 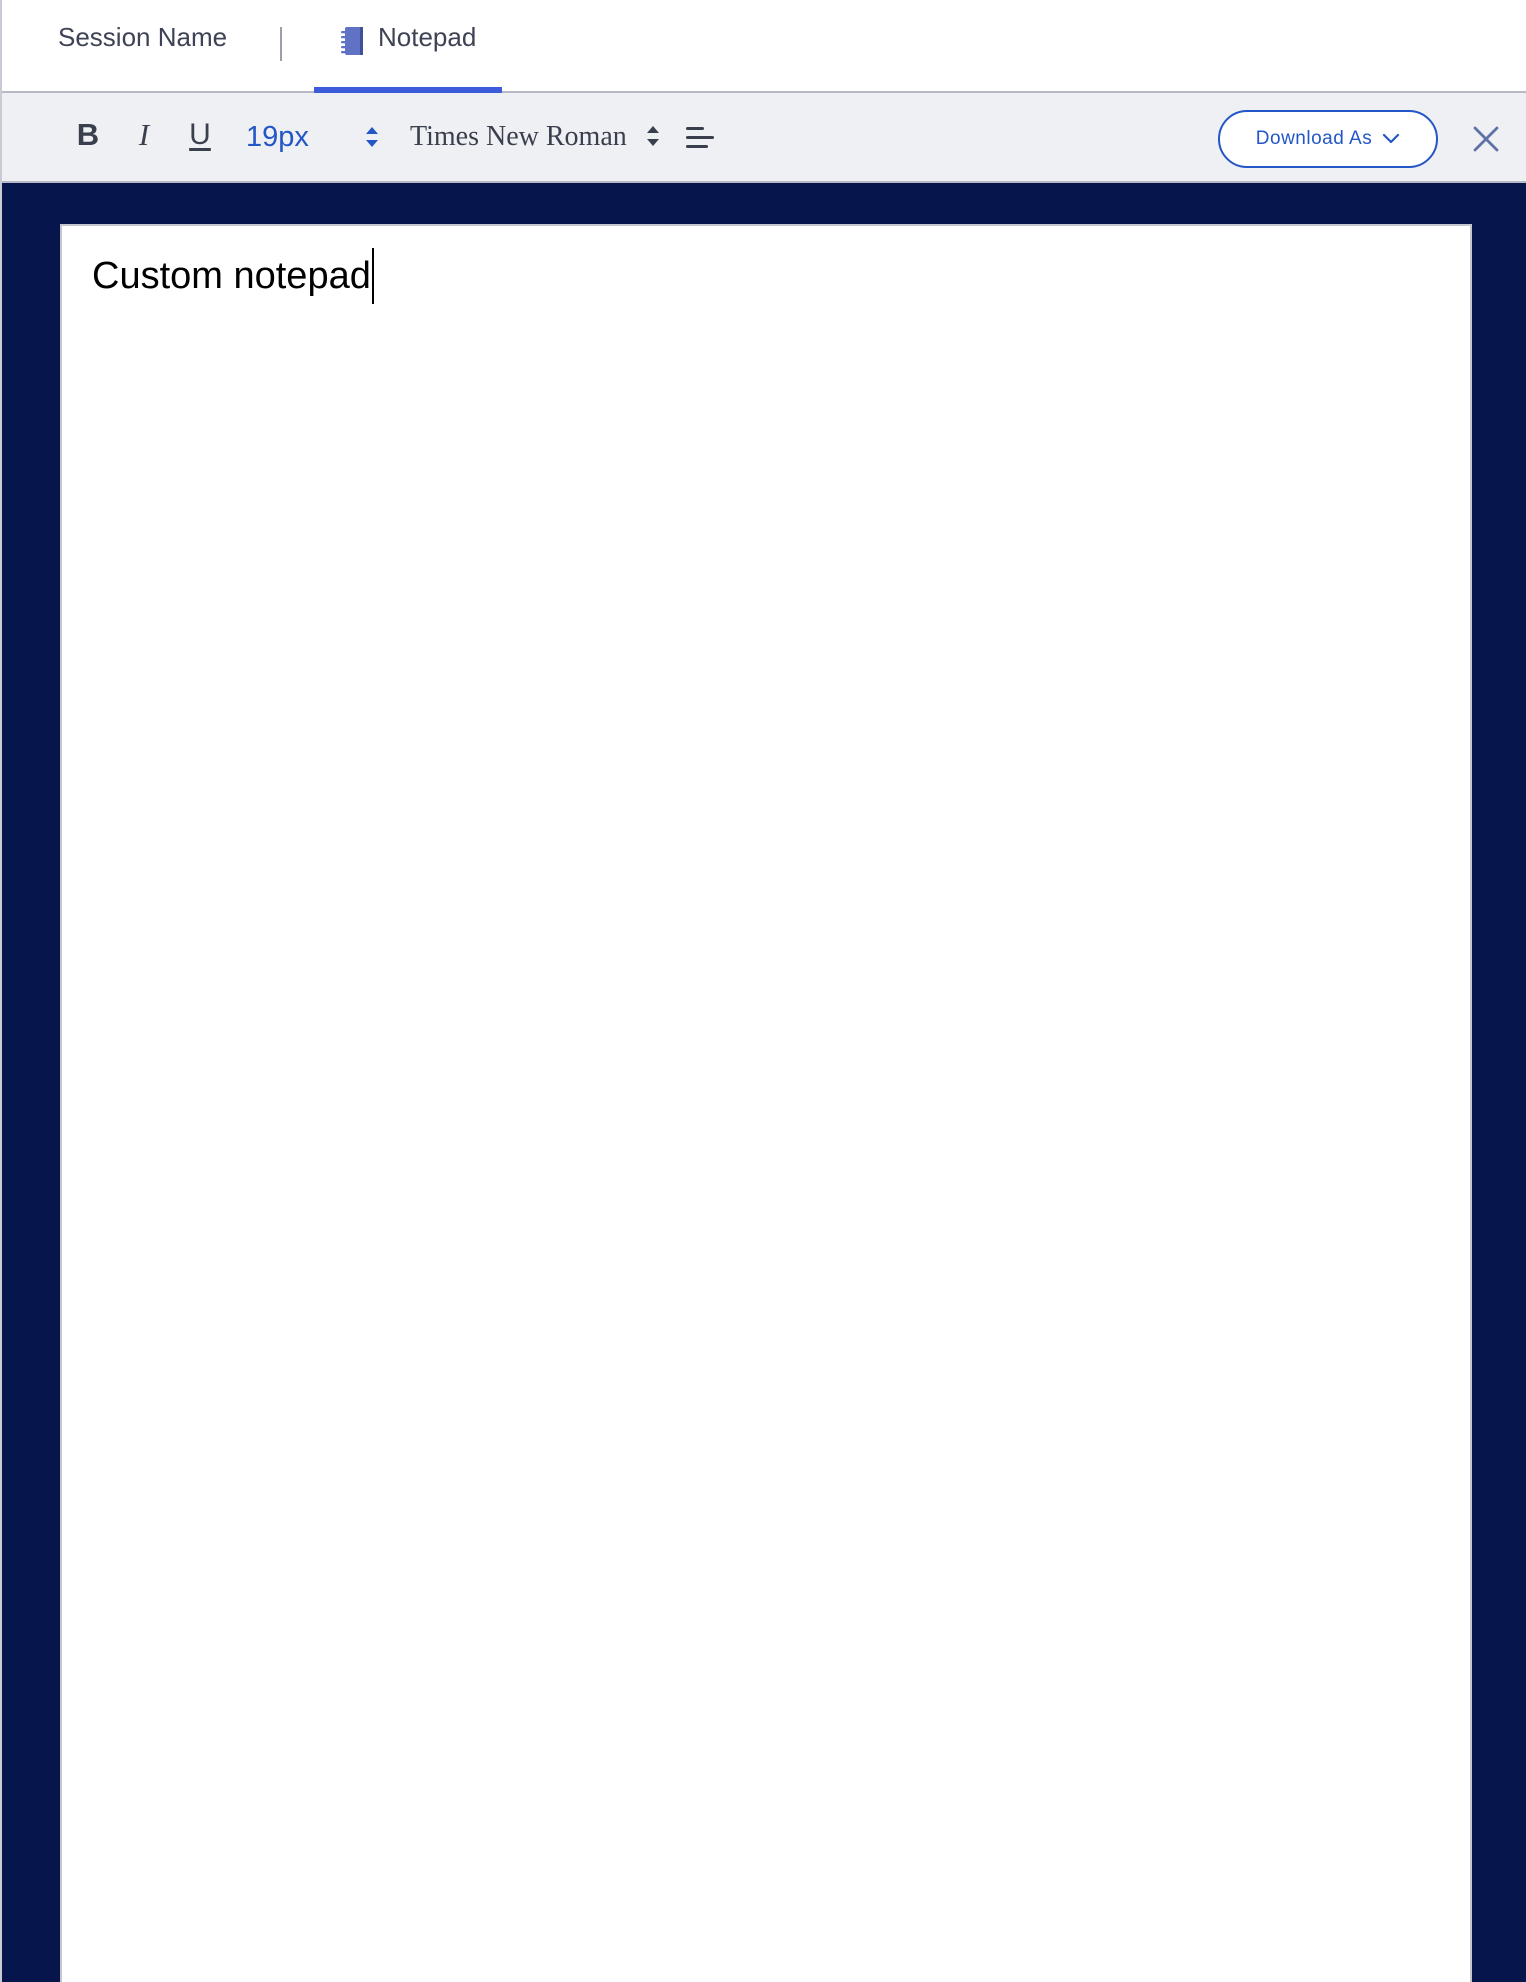 I want to click on download-as-button: Download As, so click(x=1328, y=139).